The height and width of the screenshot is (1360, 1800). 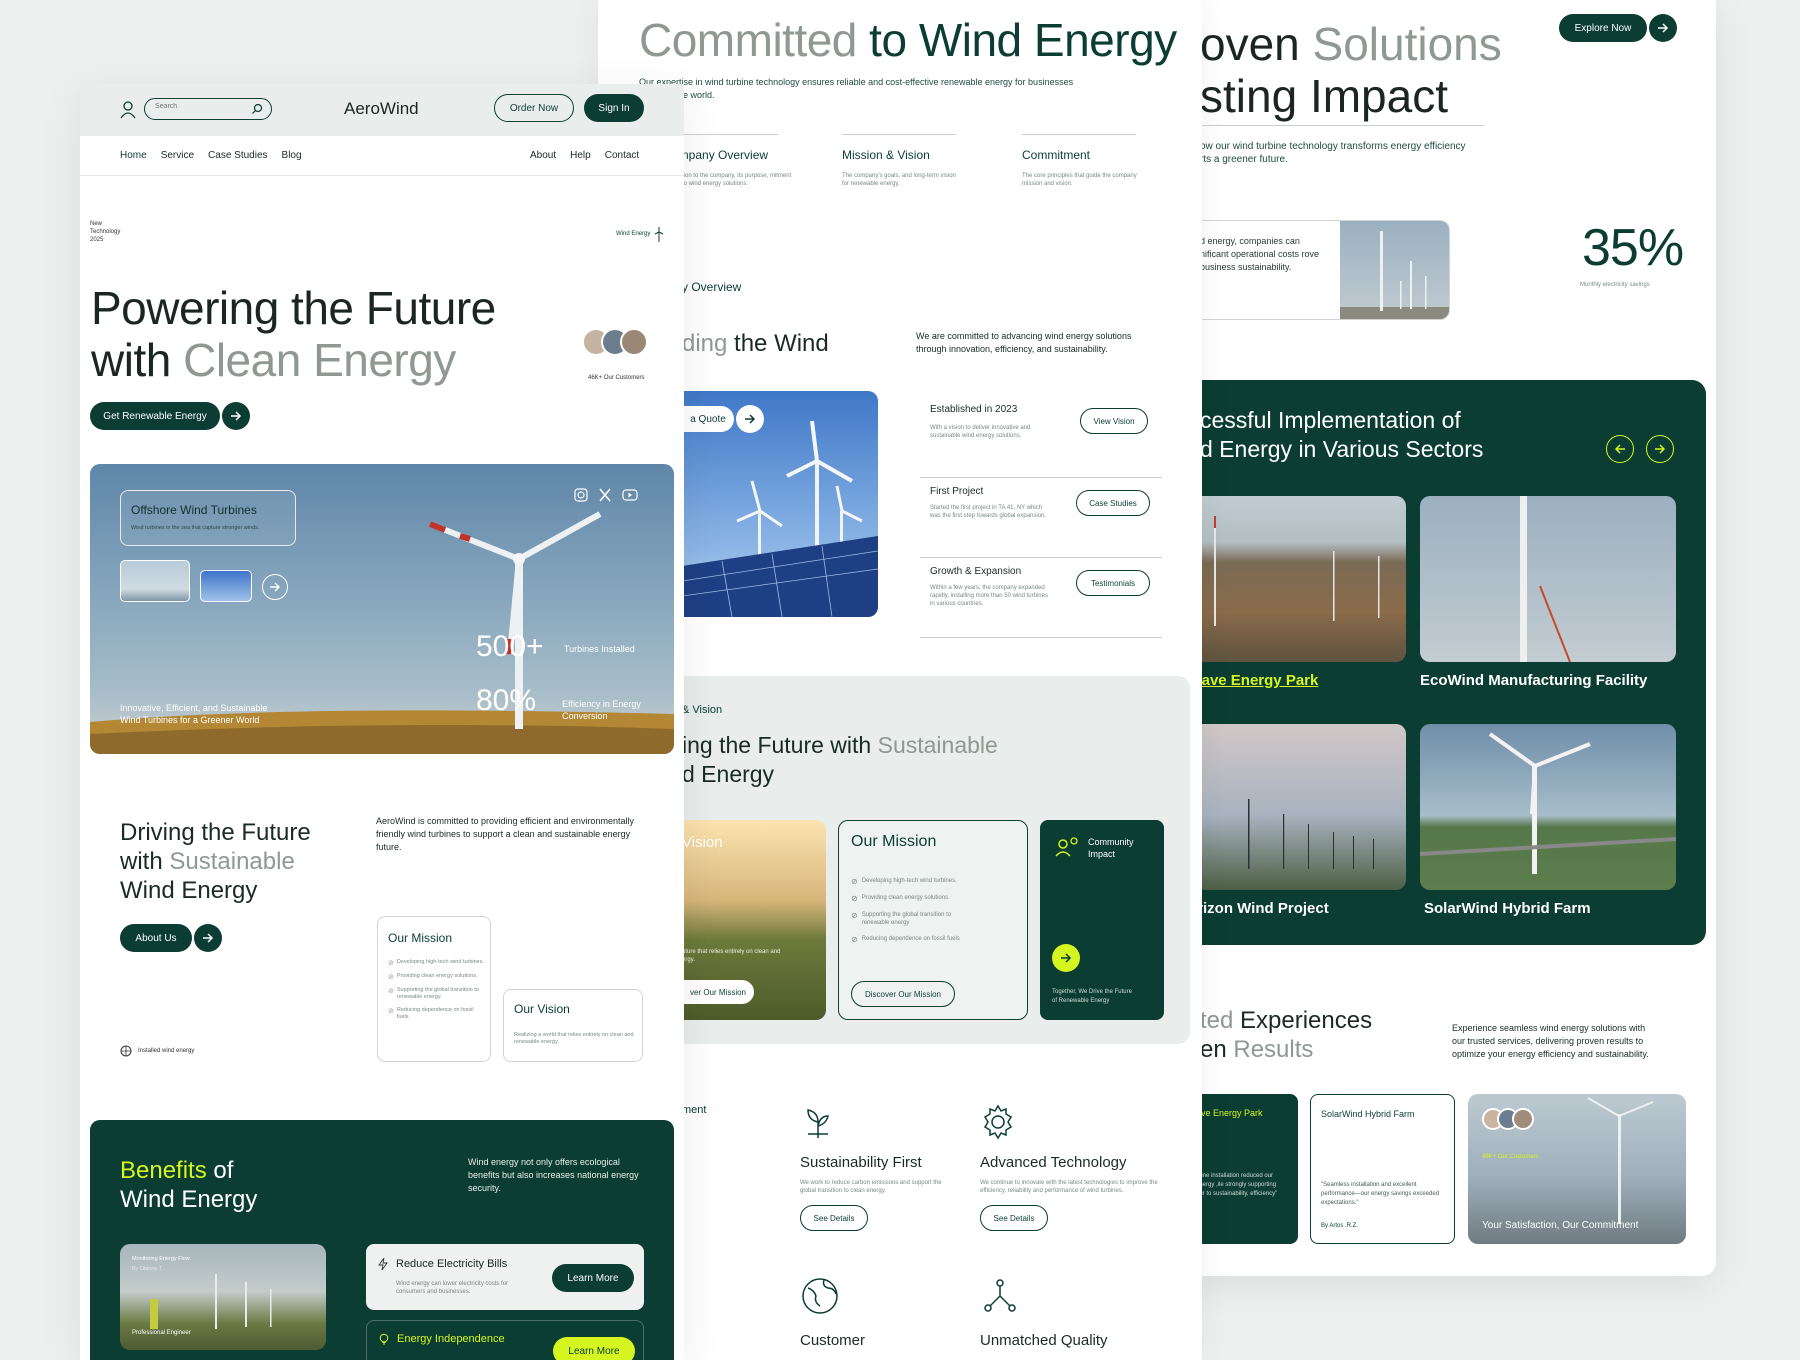 What do you see at coordinates (718, 992) in the screenshot?
I see `discover-mission-button: ver Our Mission` at bounding box center [718, 992].